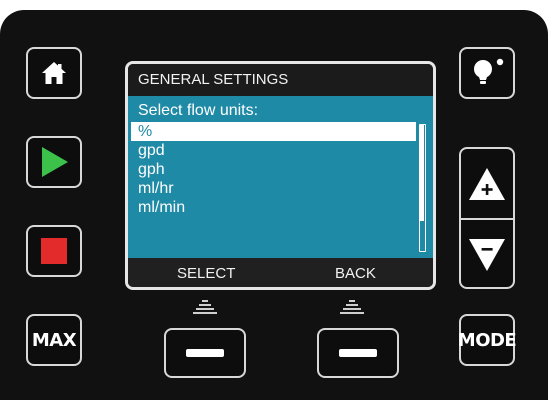  What do you see at coordinates (352, 309) in the screenshot?
I see `right-soft-key-marker` at bounding box center [352, 309].